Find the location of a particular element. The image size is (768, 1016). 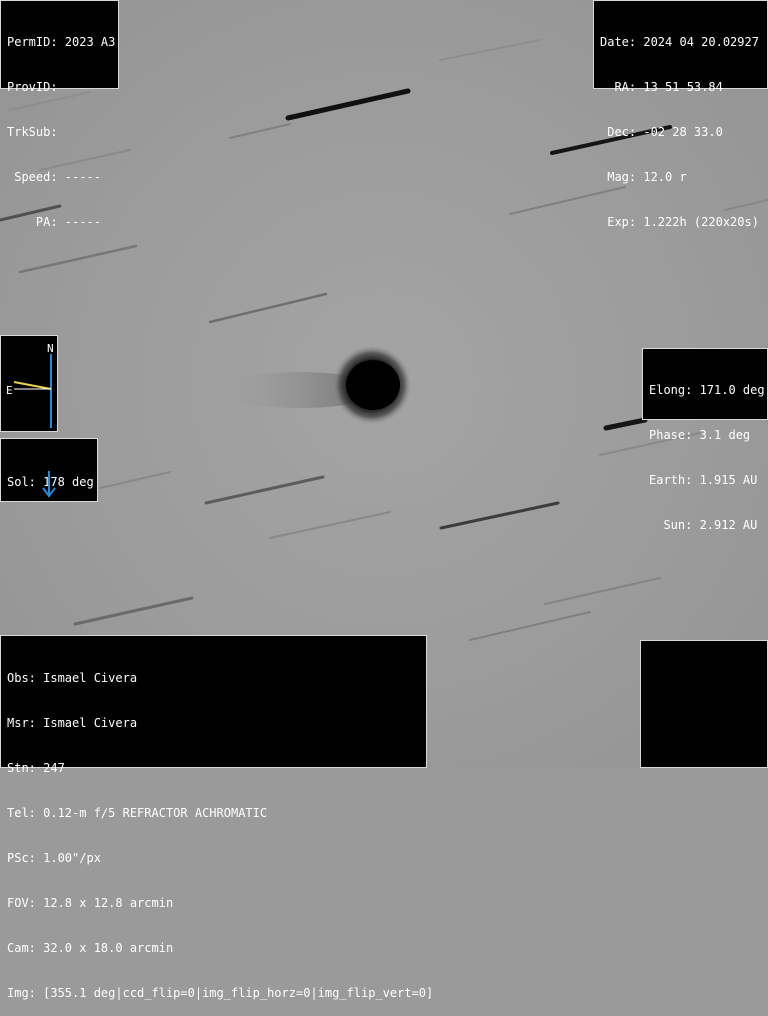

station: Stn: 247 is located at coordinates (36, 768).